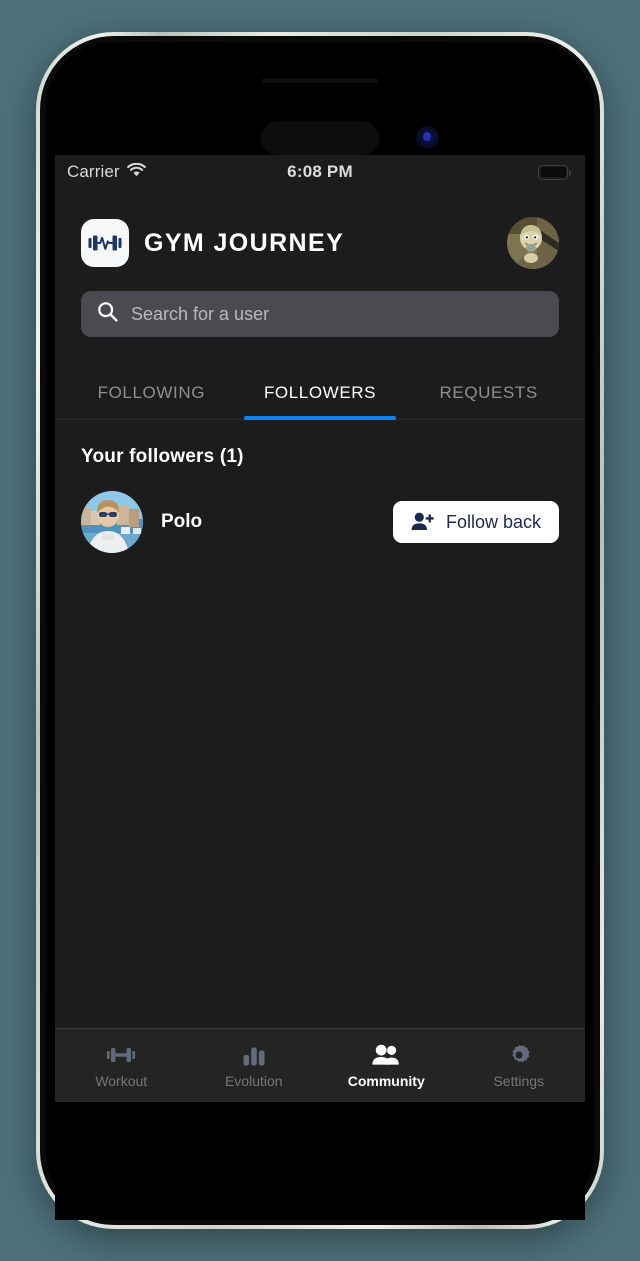 This screenshot has height=1261, width=640. What do you see at coordinates (93, 171) in the screenshot?
I see `carrier-label: Carrier` at bounding box center [93, 171].